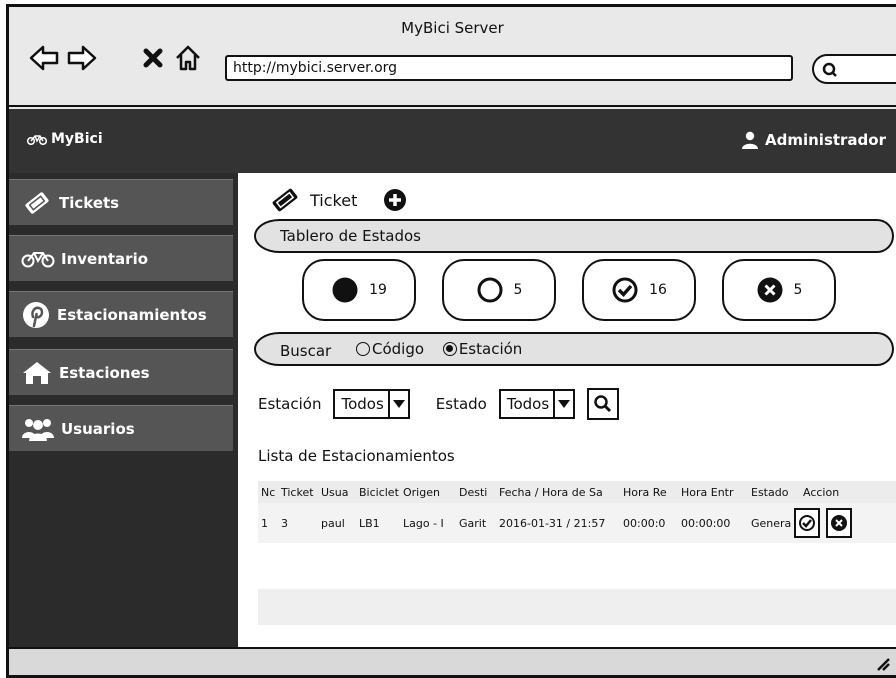 Image resolution: width=896 pixels, height=678 pixels. I want to click on table-cell: 2016-01-31 / 21:57, so click(552, 523).